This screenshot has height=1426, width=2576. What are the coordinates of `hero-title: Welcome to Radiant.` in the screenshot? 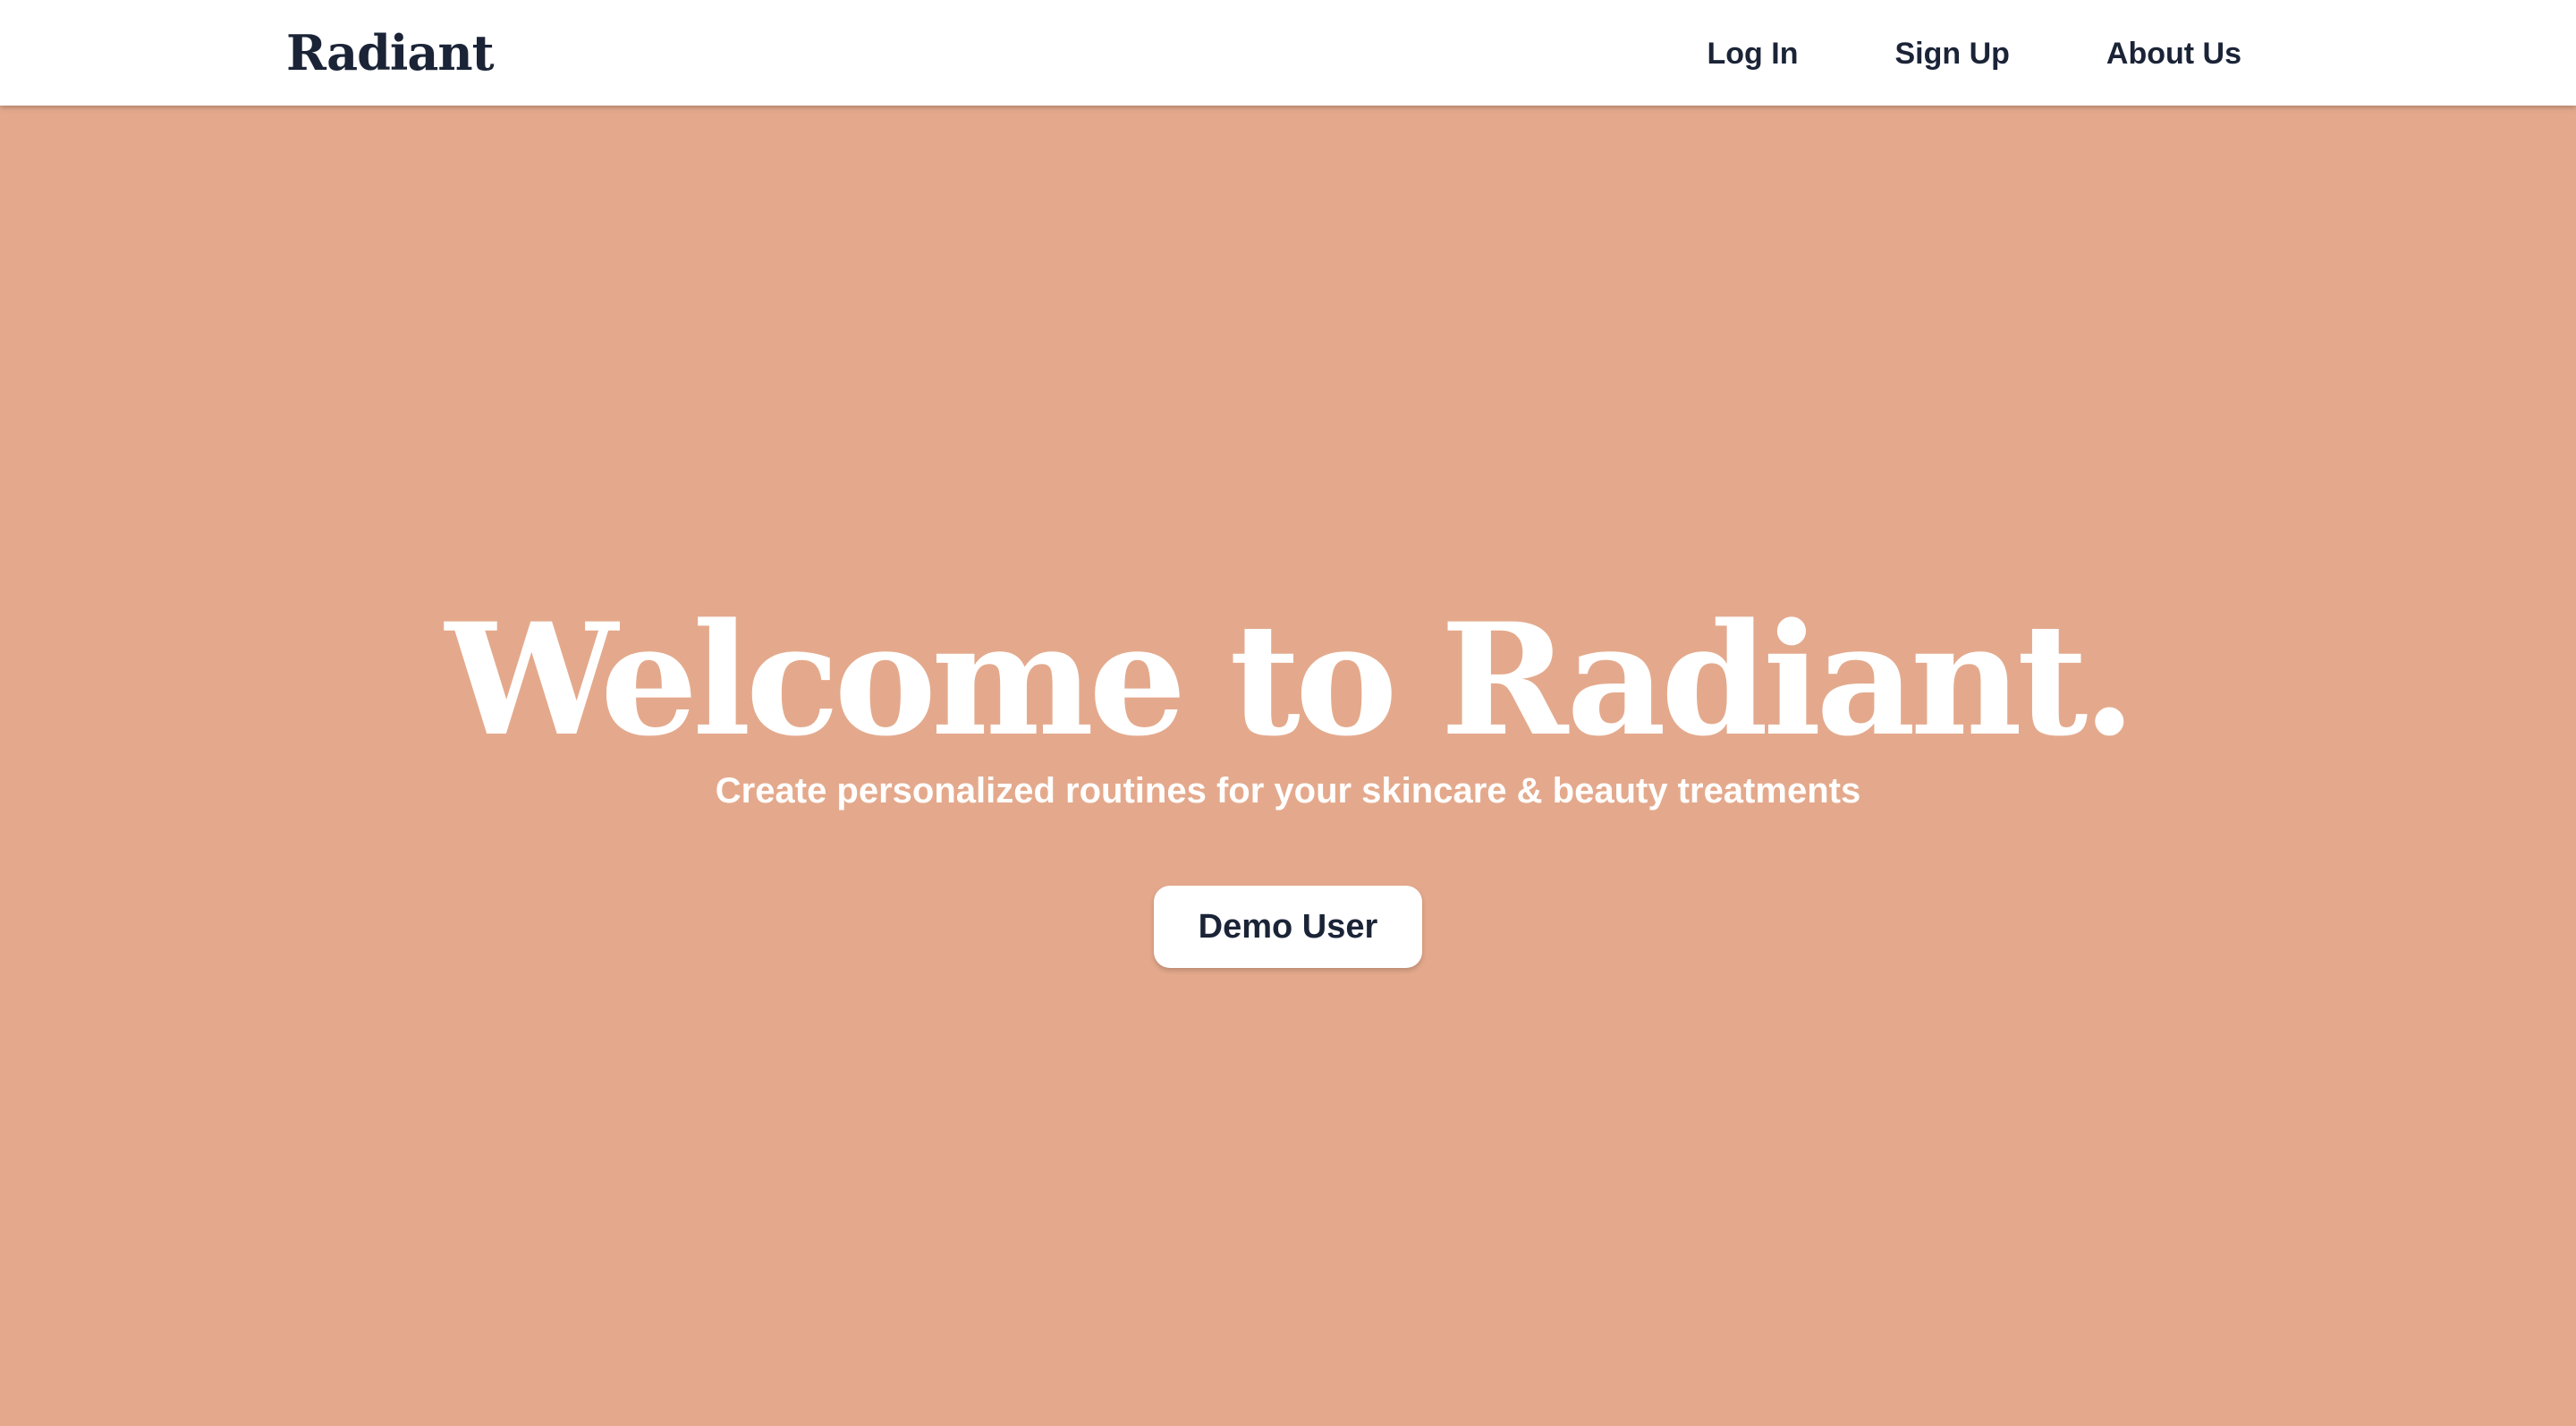 It's located at (1291, 680).